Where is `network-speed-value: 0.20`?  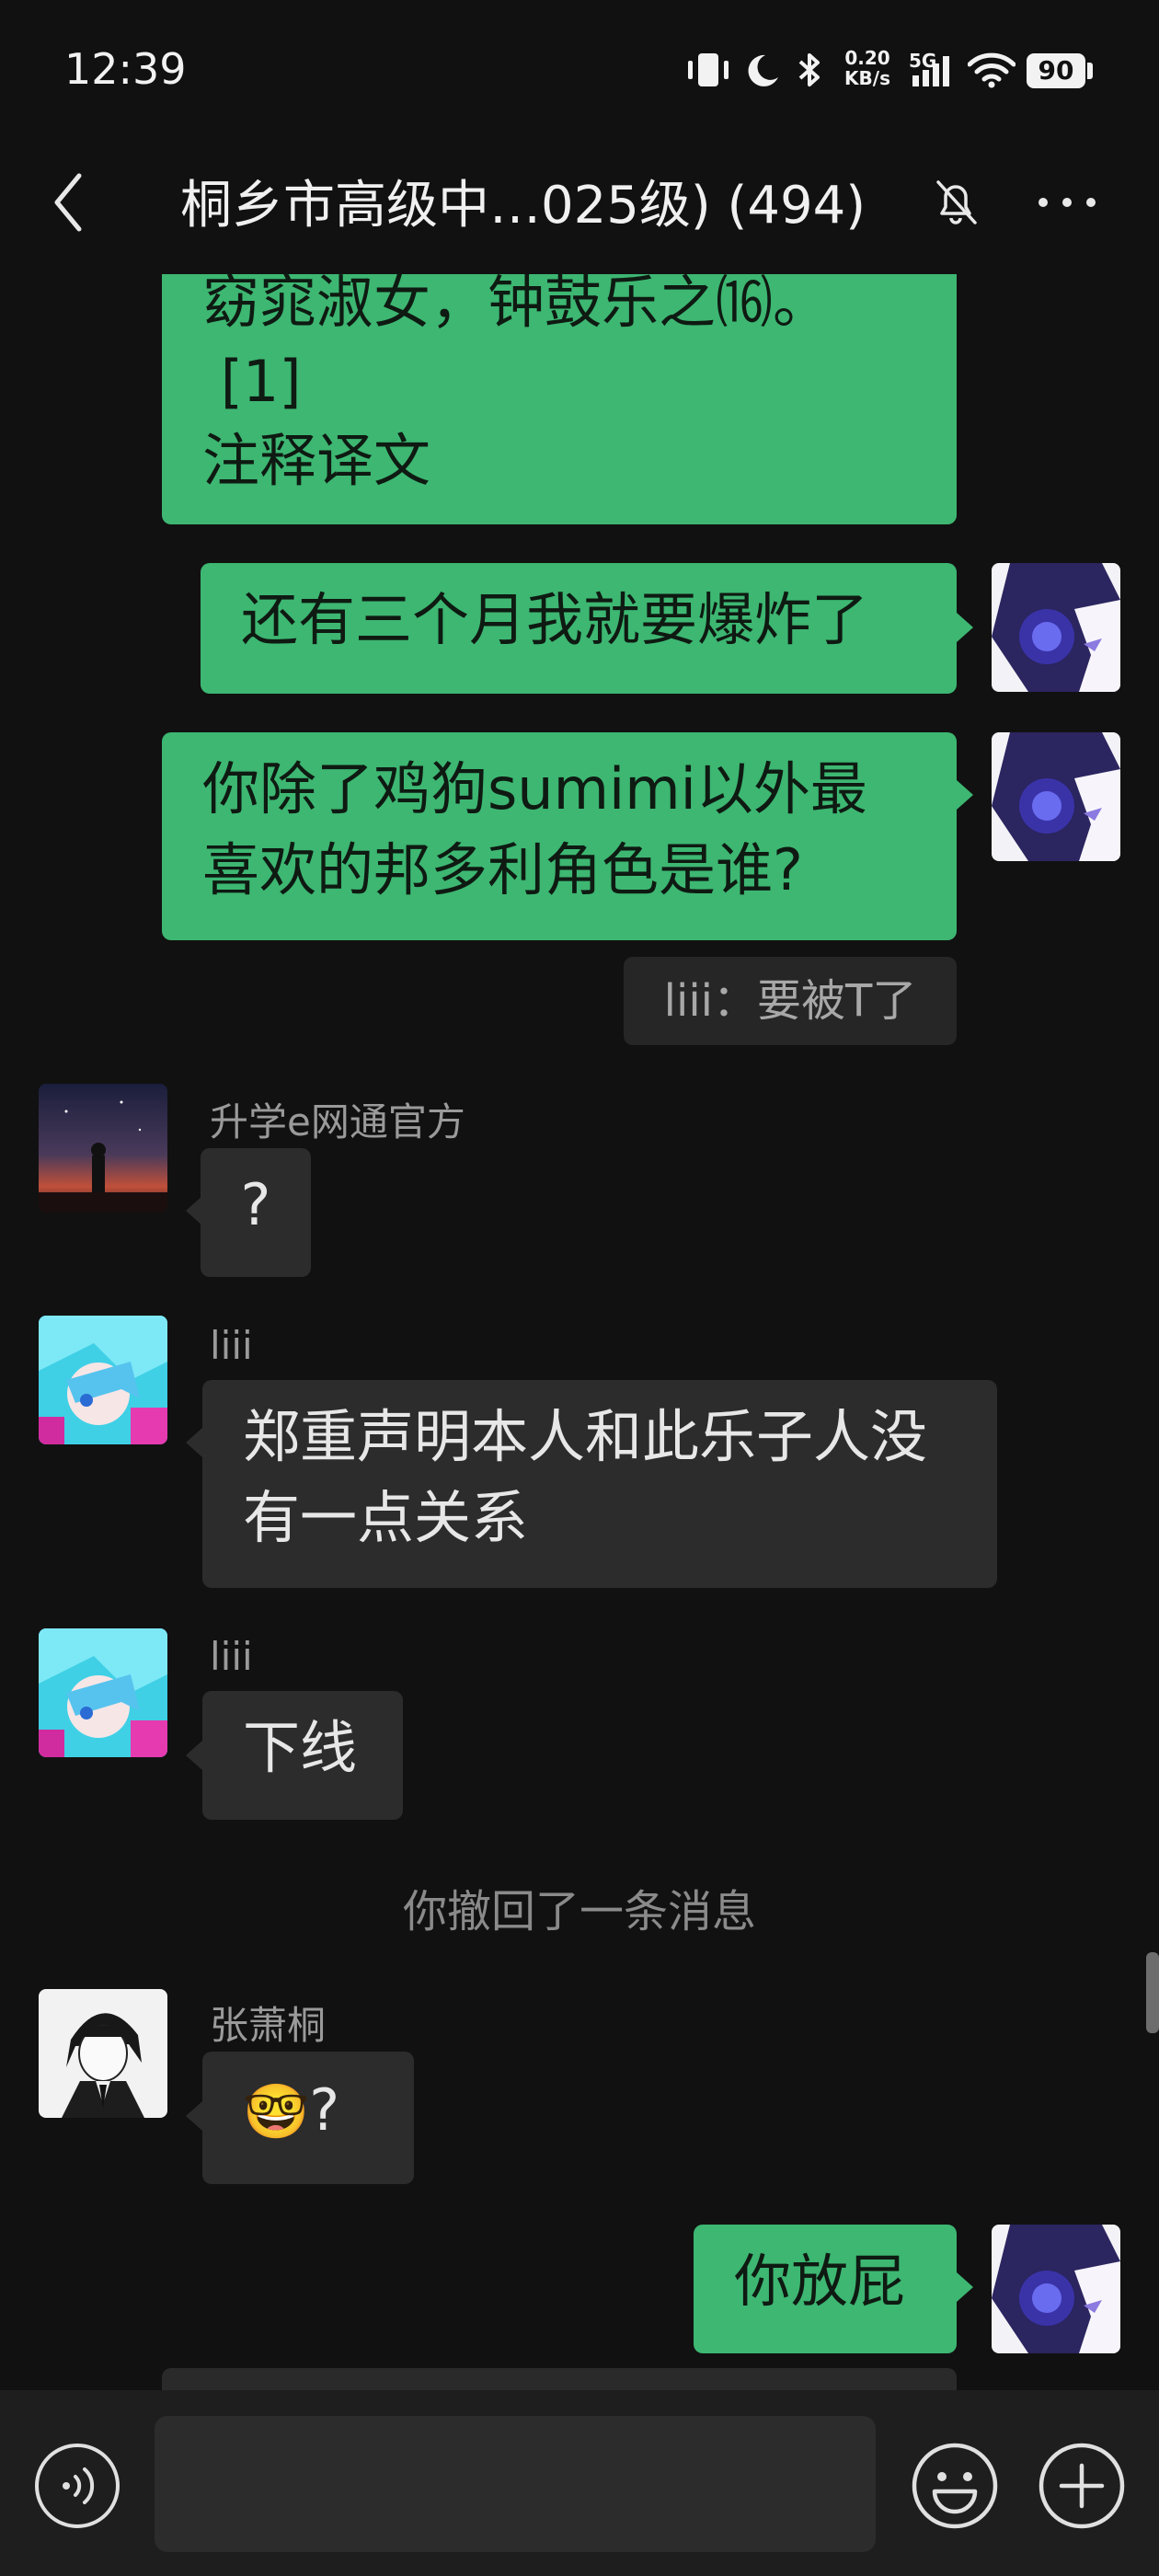 network-speed-value: 0.20 is located at coordinates (867, 58).